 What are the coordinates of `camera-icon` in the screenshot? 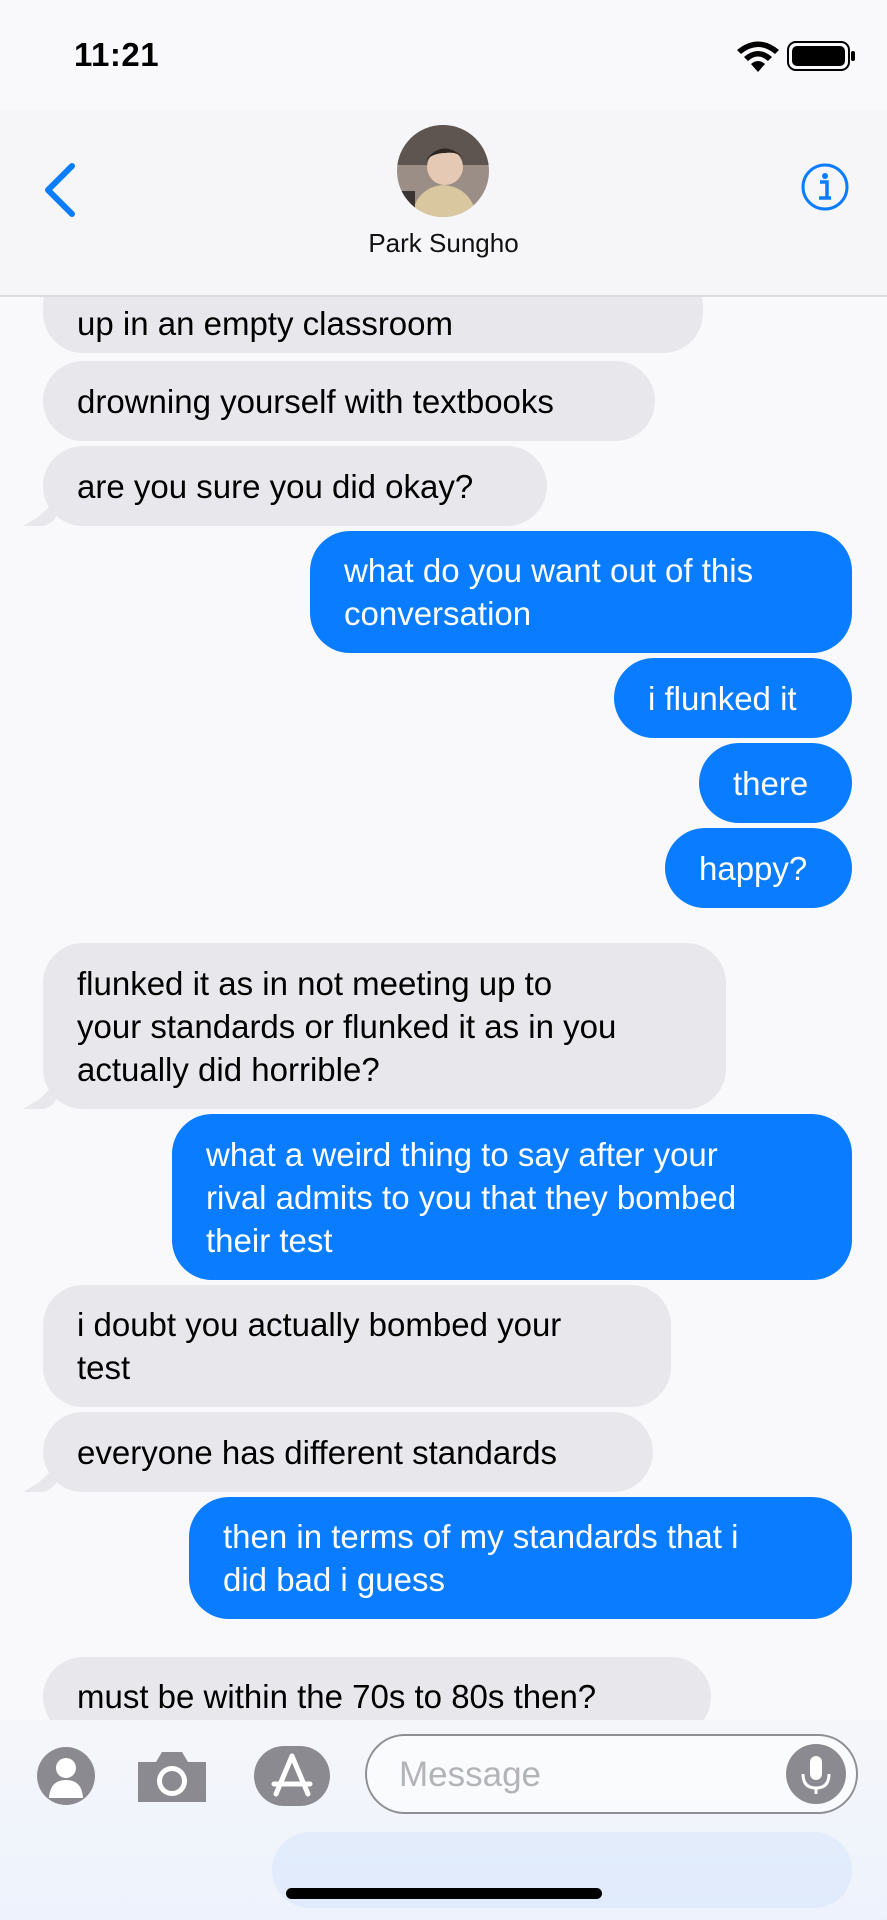 It's located at (172, 1776).